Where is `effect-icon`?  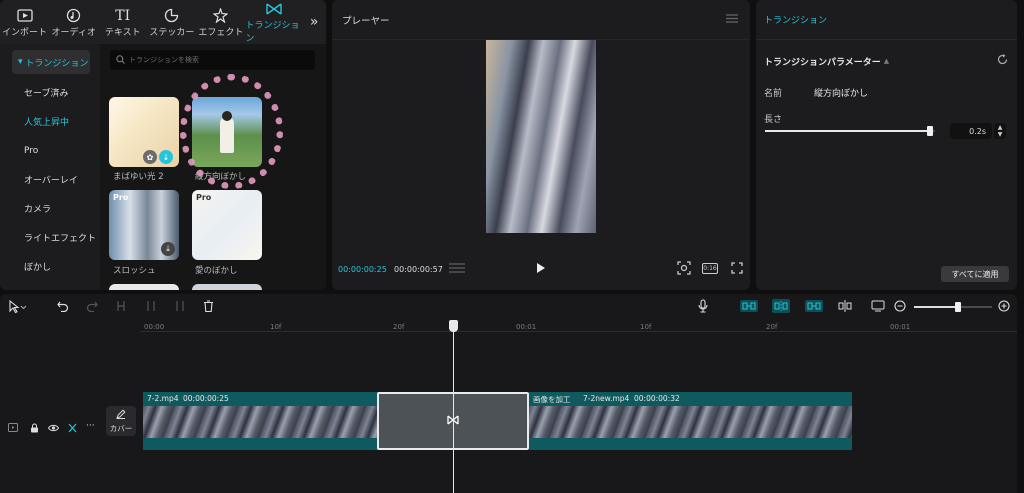
effect-icon is located at coordinates (221, 16).